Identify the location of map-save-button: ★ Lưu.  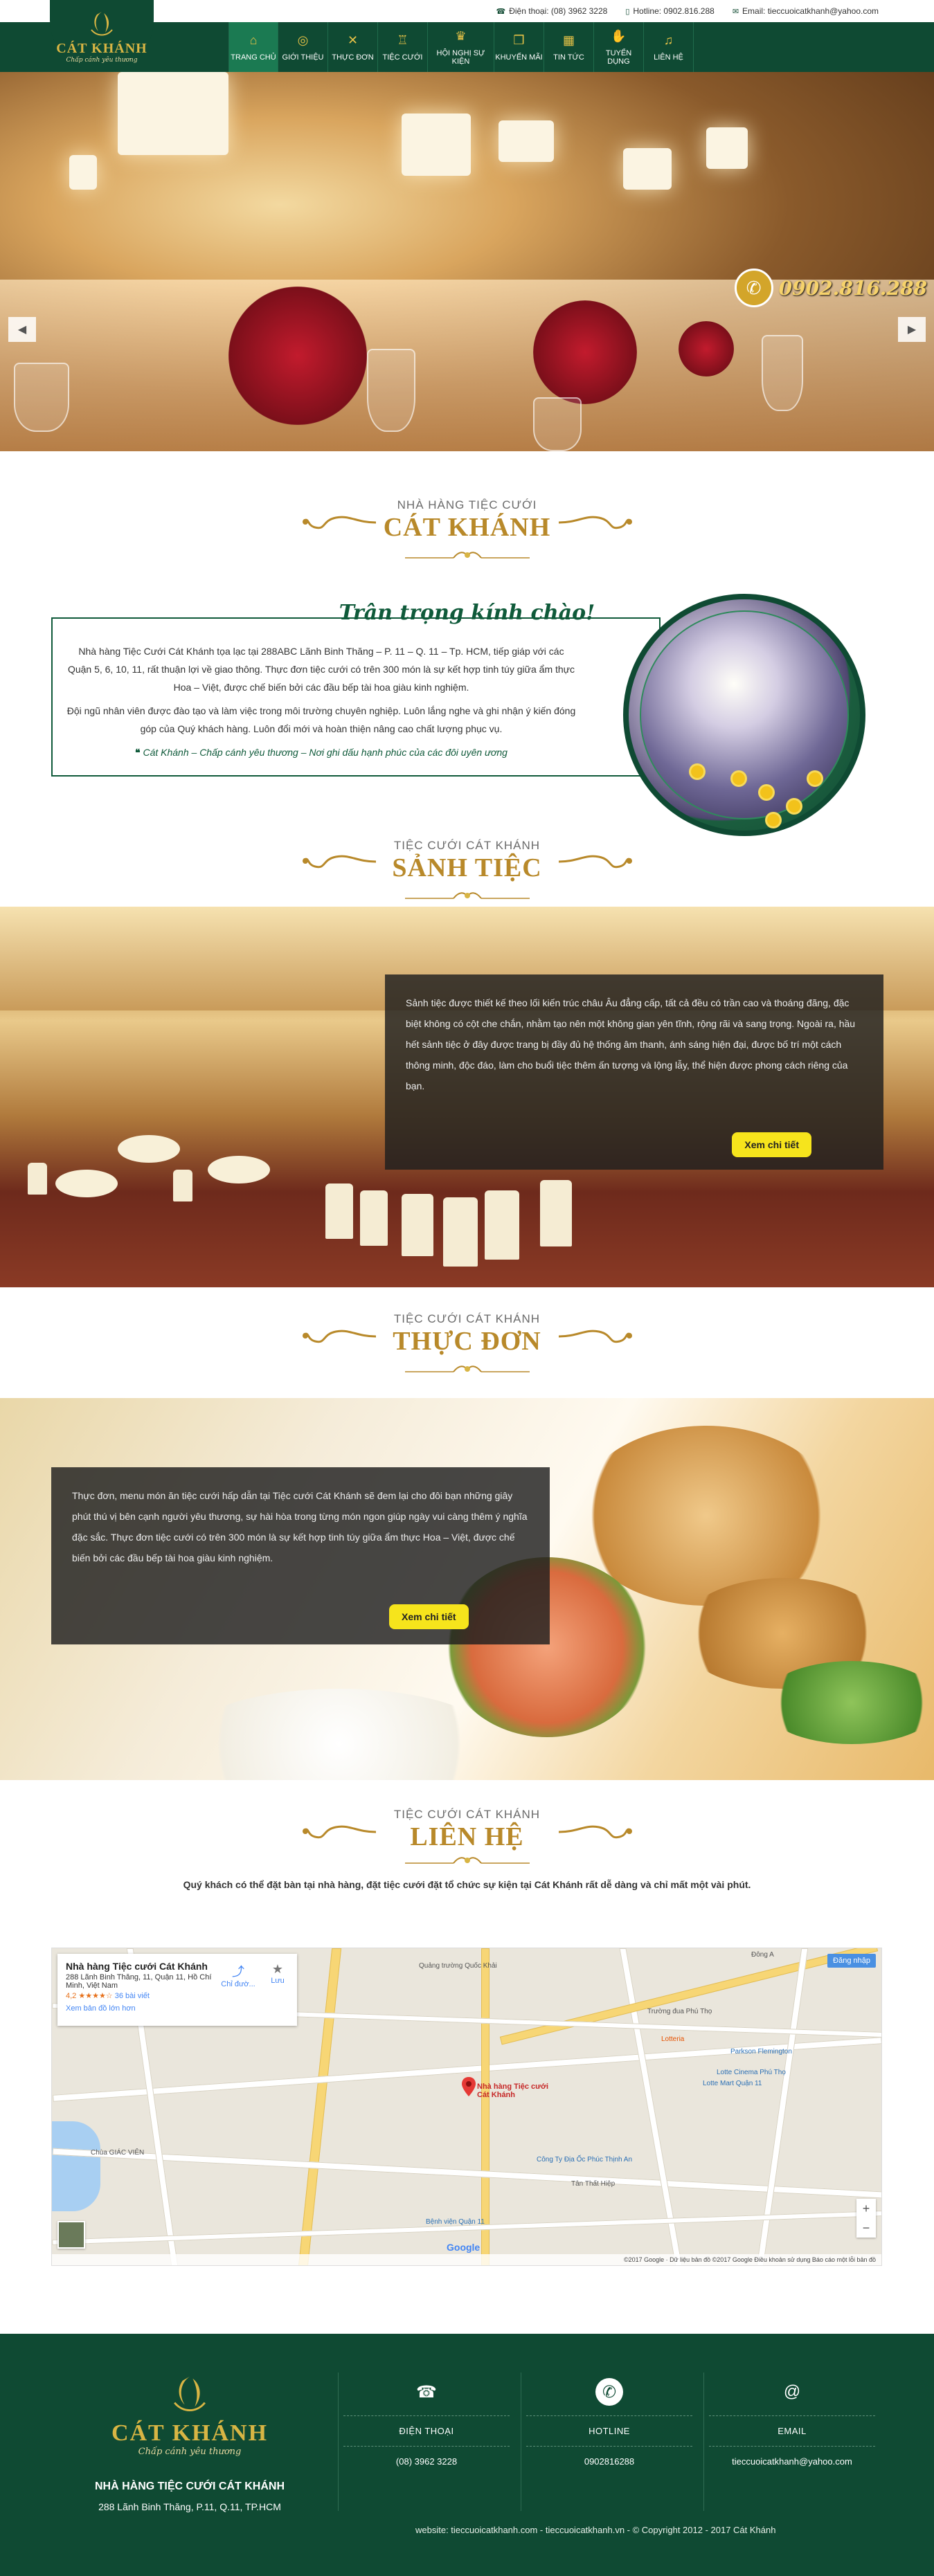
(277, 1973).